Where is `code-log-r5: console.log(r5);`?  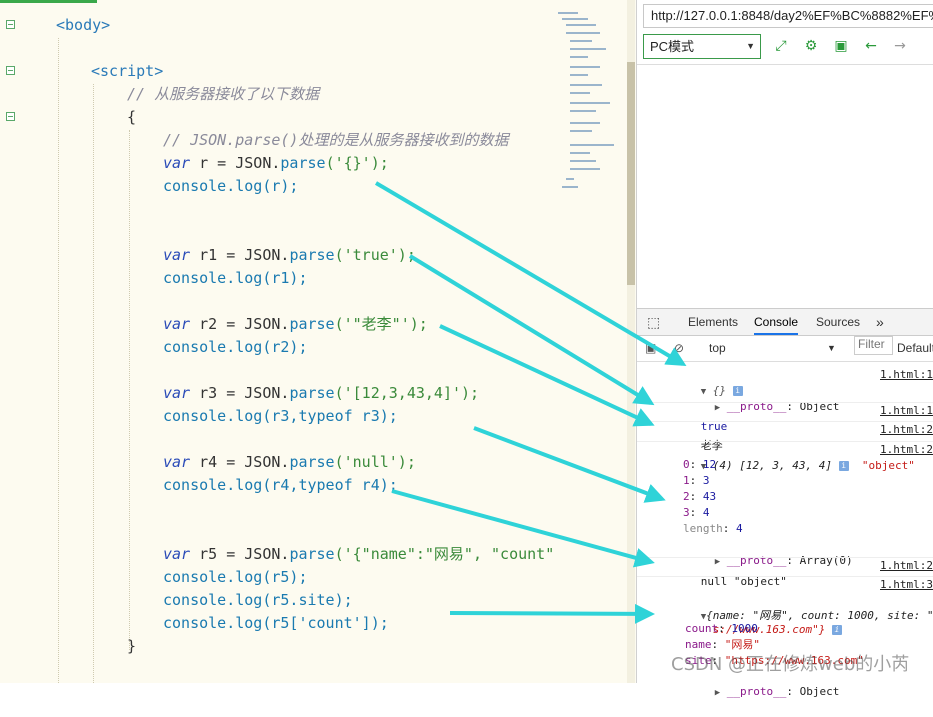 code-log-r5: console.log(r5); is located at coordinates (235, 577).